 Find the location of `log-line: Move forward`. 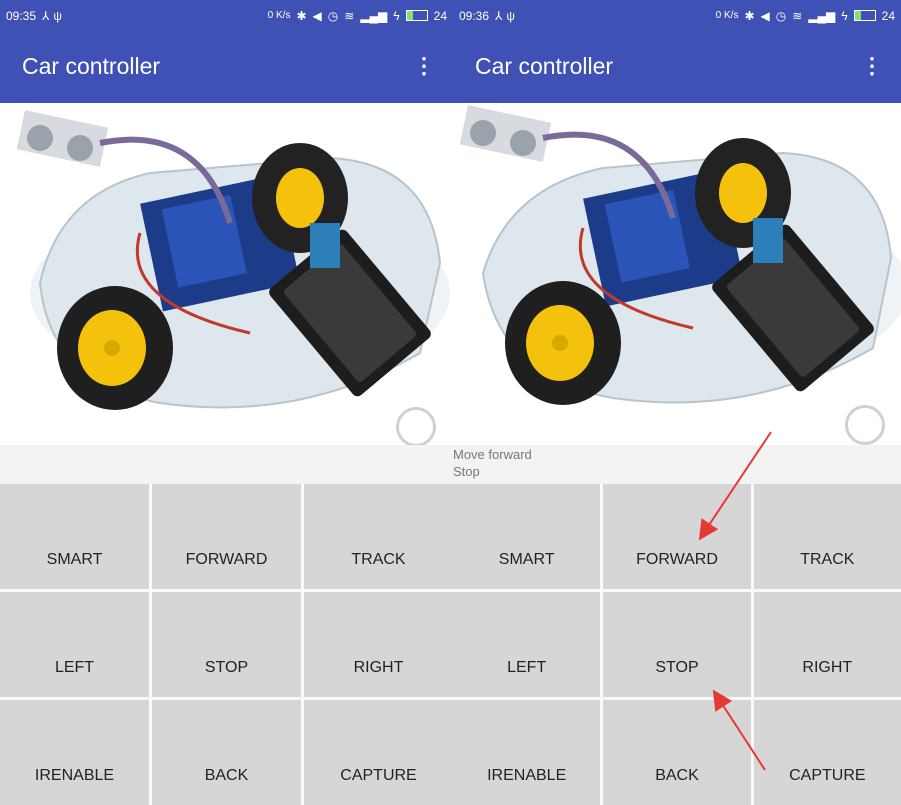

log-line: Move forward is located at coordinates (492, 454).